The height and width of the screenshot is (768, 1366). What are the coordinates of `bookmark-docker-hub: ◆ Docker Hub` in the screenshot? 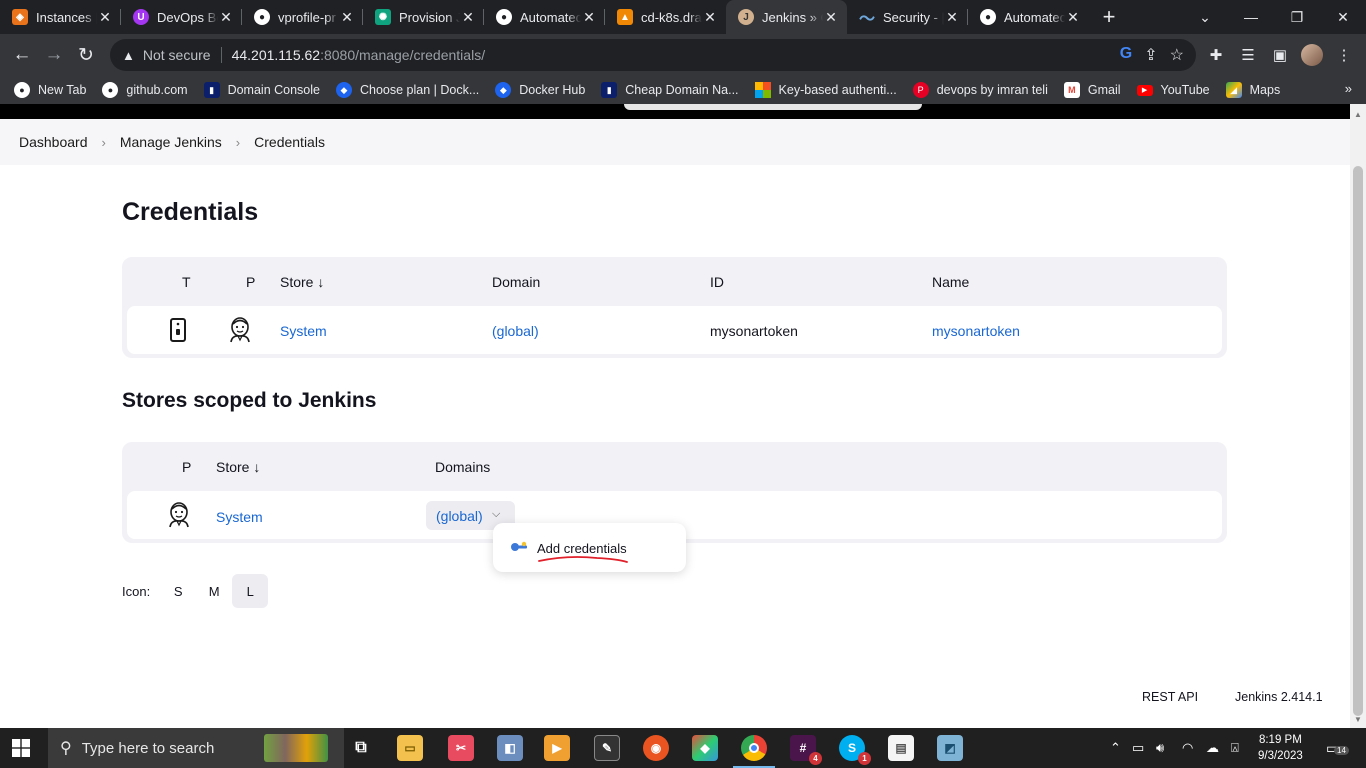 It's located at (540, 90).